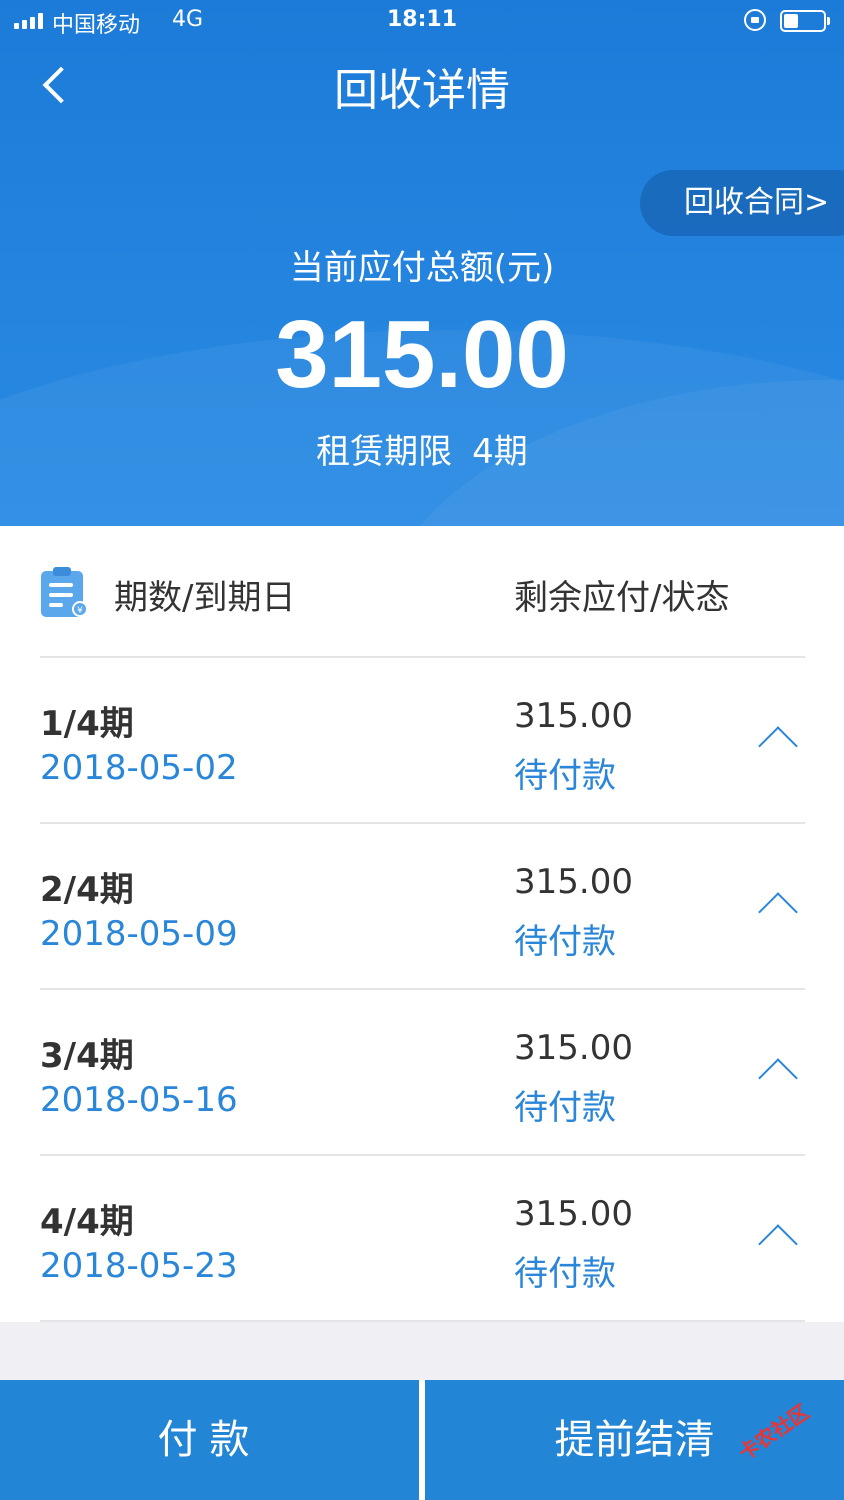 Image resolution: width=844 pixels, height=1500 pixels. What do you see at coordinates (422, 907) in the screenshot?
I see `installment-row: 2/4期 2018-05-09 315.00 待付款` at bounding box center [422, 907].